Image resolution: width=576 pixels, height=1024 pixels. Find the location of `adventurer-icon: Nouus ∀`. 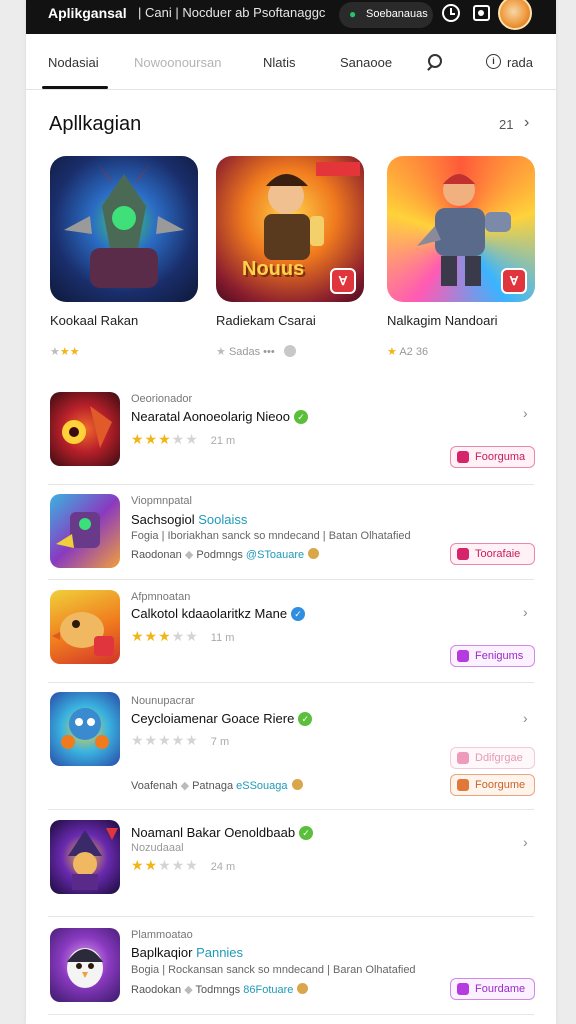

adventurer-icon: Nouus ∀ is located at coordinates (290, 229).